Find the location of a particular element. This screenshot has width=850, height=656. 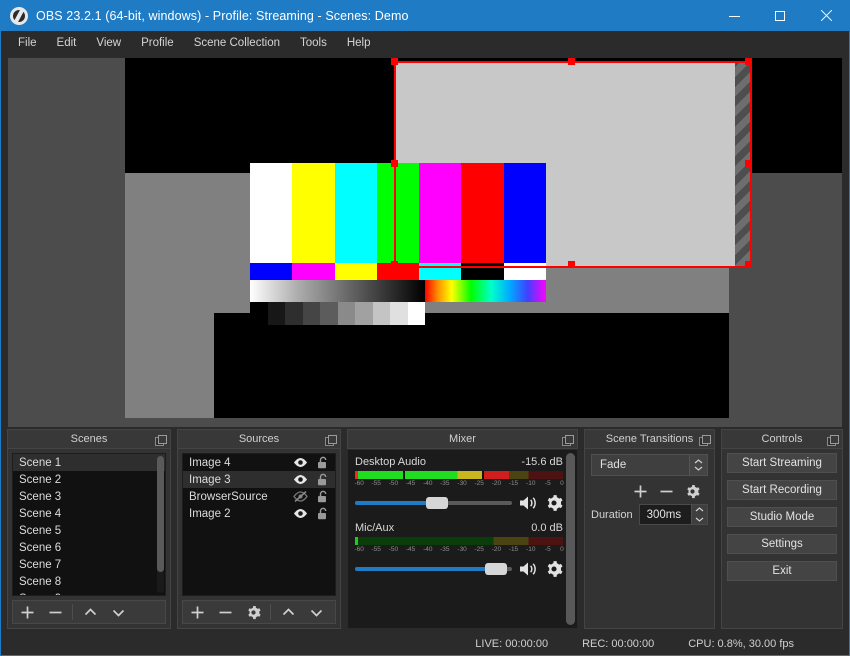

move-scene-up-button is located at coordinates (90, 612).